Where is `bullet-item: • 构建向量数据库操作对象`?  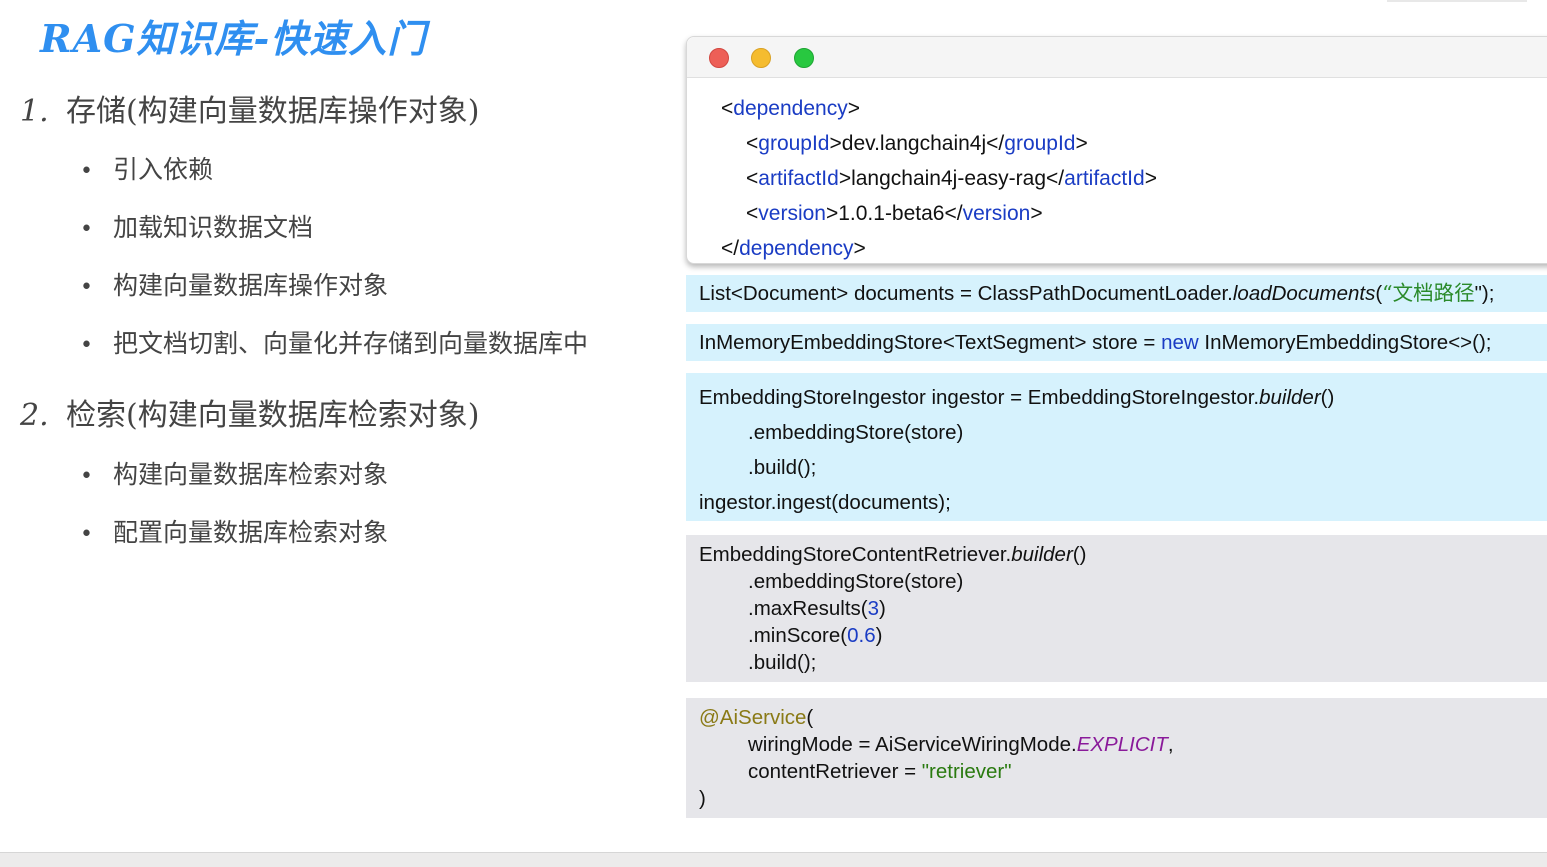 bullet-item: • 构建向量数据库操作对象 is located at coordinates (234, 284).